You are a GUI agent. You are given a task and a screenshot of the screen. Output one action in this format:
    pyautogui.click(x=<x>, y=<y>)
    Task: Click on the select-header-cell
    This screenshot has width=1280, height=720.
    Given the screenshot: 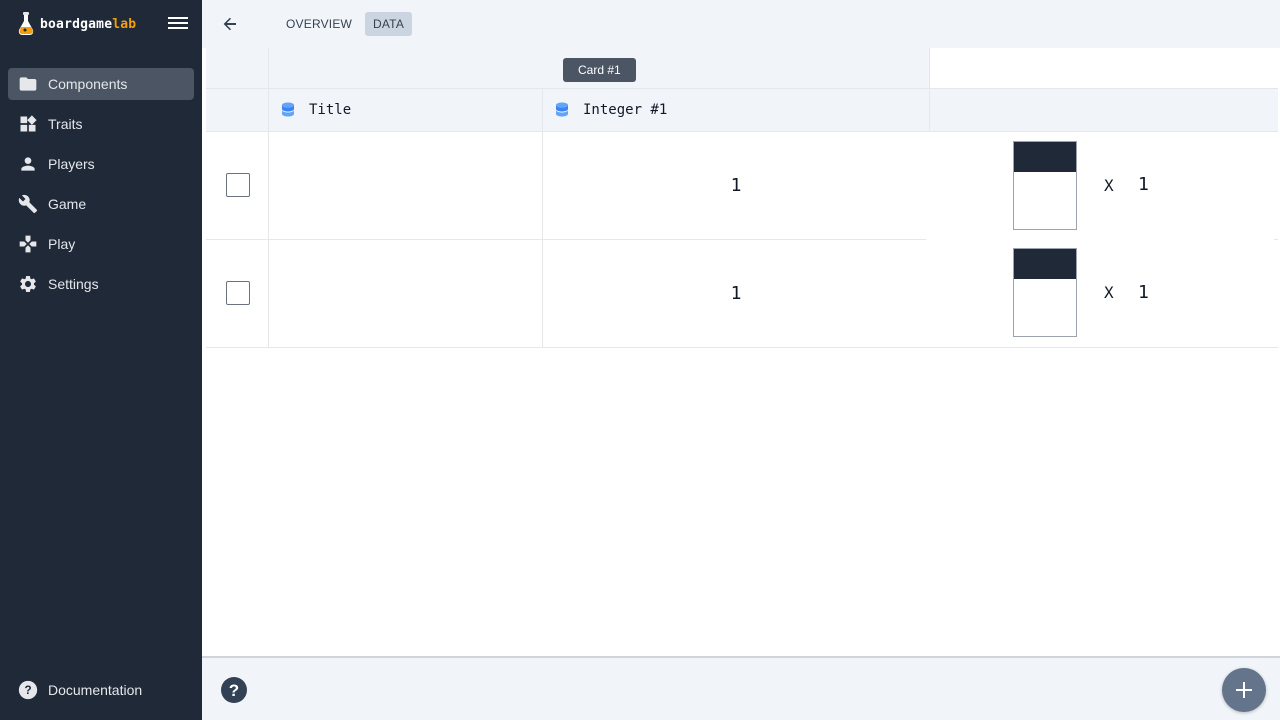 What is the action you would take?
    pyautogui.click(x=237, y=110)
    